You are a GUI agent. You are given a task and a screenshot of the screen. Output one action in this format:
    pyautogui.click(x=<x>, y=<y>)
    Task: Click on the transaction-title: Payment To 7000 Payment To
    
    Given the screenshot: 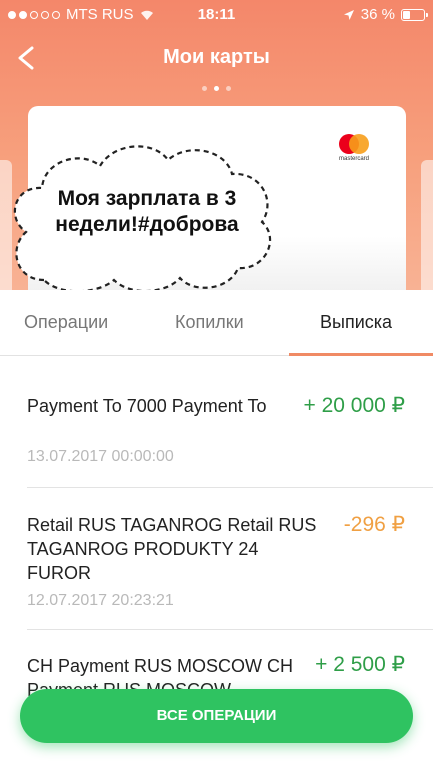 What is the action you would take?
    pyautogui.click(x=147, y=406)
    